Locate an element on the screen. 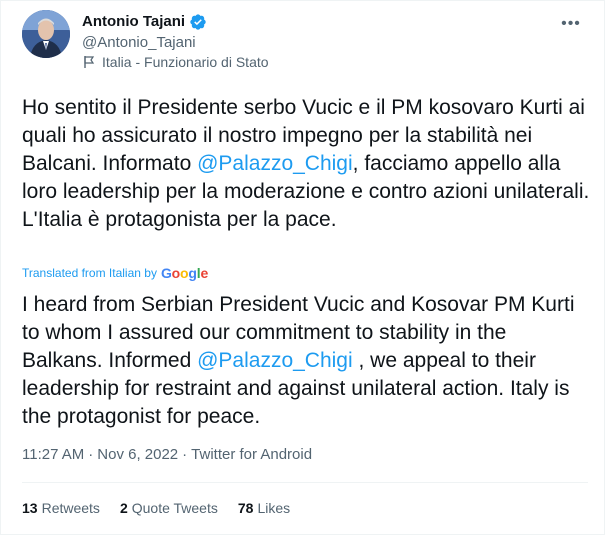 This screenshot has width=611, height=537. translated-mention-link: @Palazzo_Chigi is located at coordinates (275, 360).